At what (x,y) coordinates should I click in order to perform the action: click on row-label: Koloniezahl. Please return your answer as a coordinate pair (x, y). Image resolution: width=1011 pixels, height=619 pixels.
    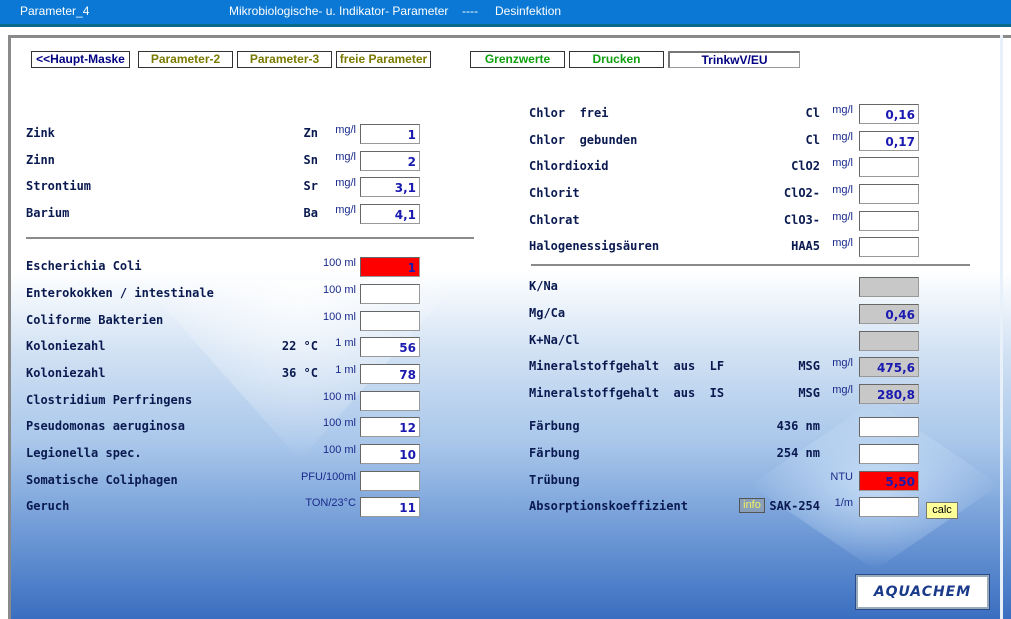
    Looking at the image, I should click on (66, 373).